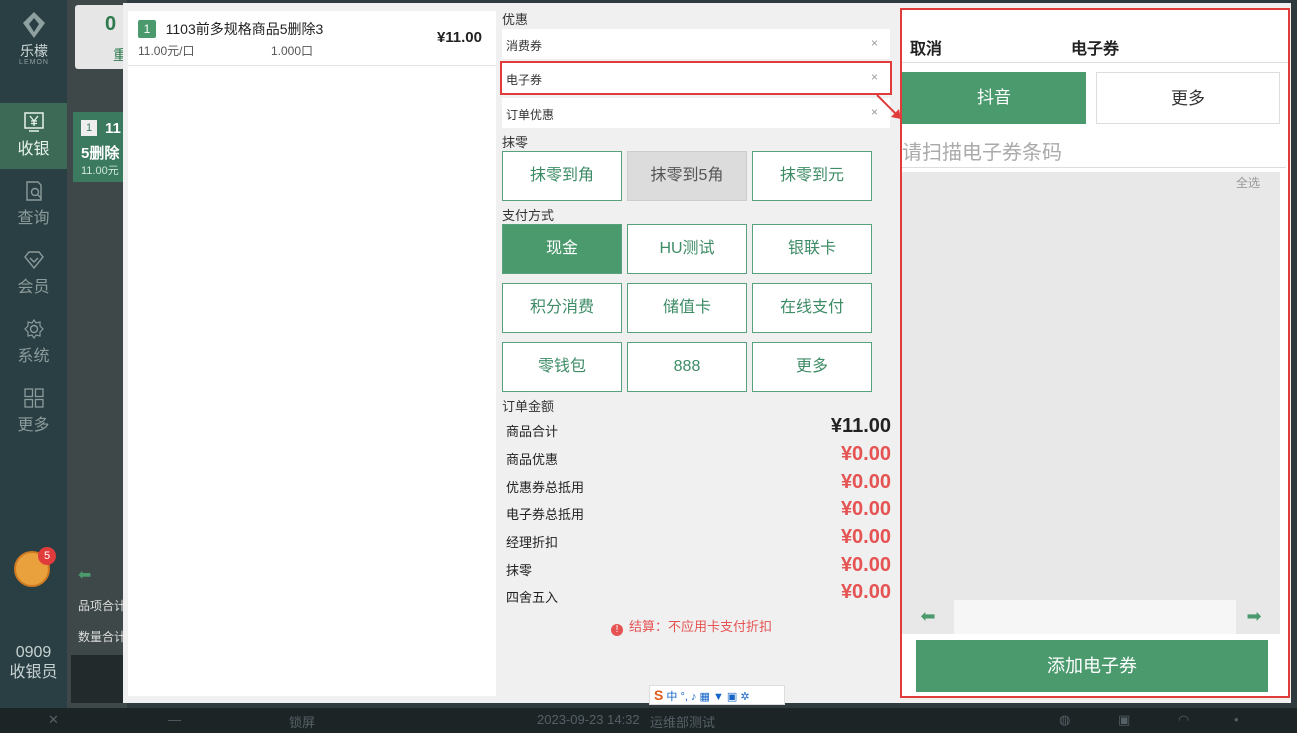 The image size is (1297, 733). What do you see at coordinates (532, 597) in the screenshot?
I see `amount-label: 四舍五入` at bounding box center [532, 597].